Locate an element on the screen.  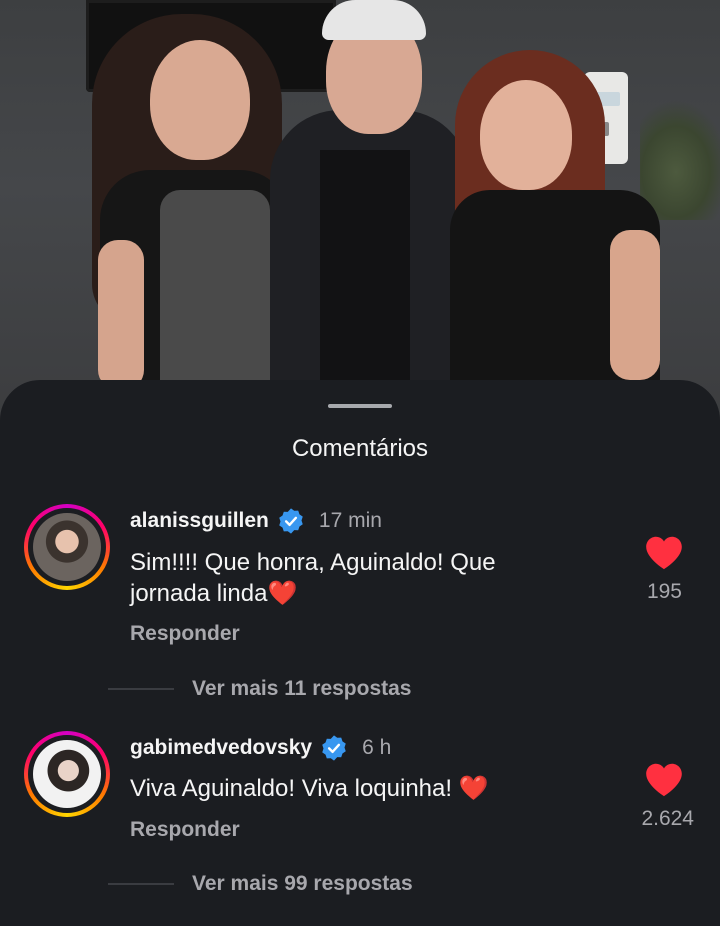
drag-handle is located at coordinates (360, 406).